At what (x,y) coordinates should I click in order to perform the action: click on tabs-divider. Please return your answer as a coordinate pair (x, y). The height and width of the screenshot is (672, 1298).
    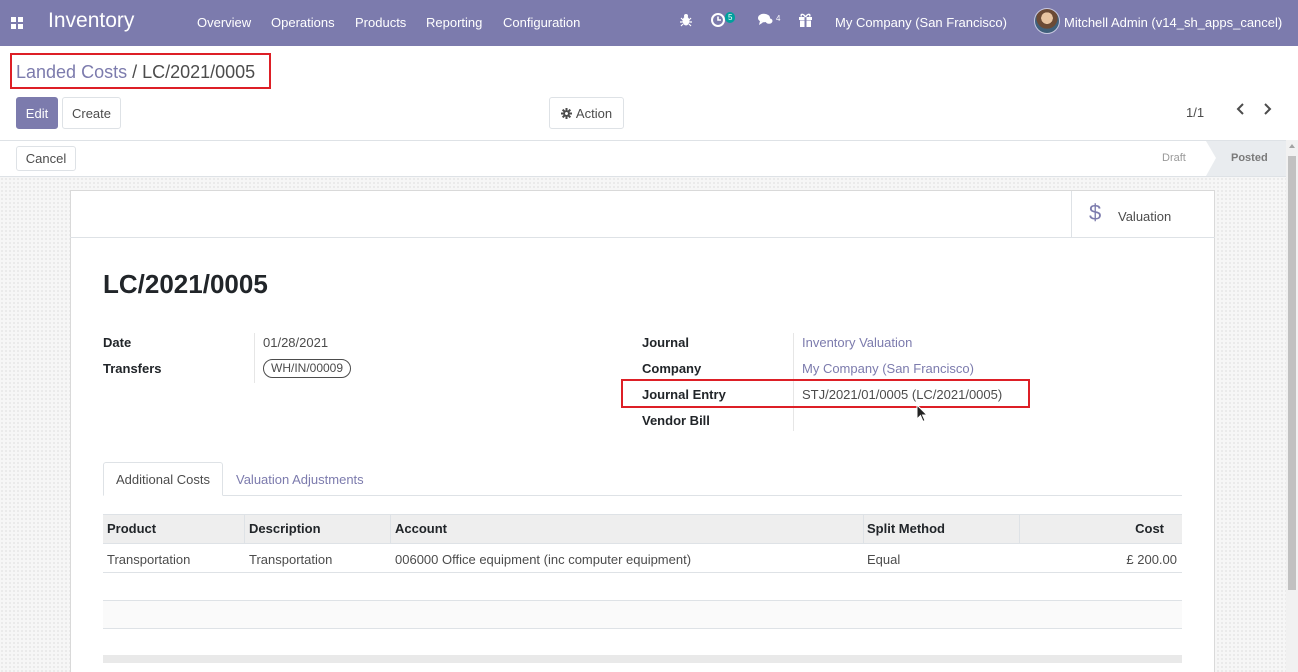
    Looking at the image, I should click on (642, 495).